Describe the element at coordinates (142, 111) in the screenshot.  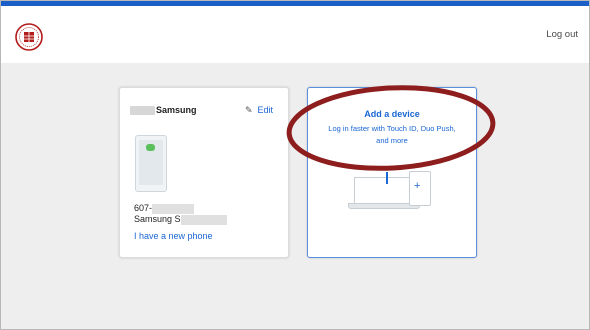
I see `redacted-name` at that location.